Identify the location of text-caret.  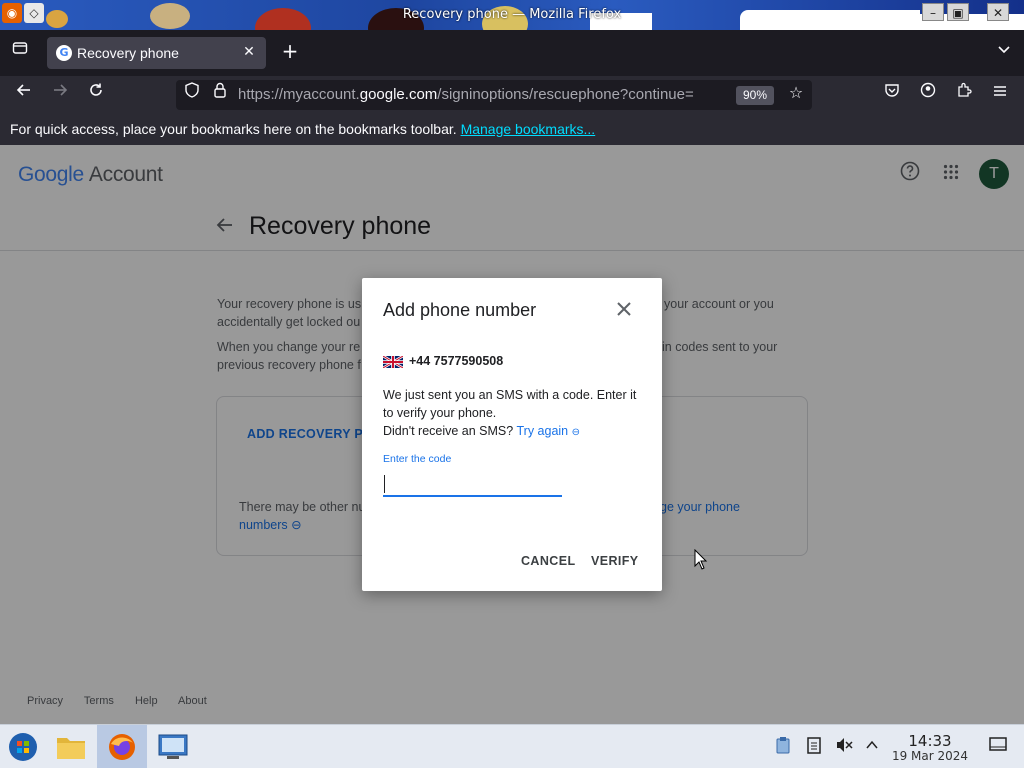
(384, 484).